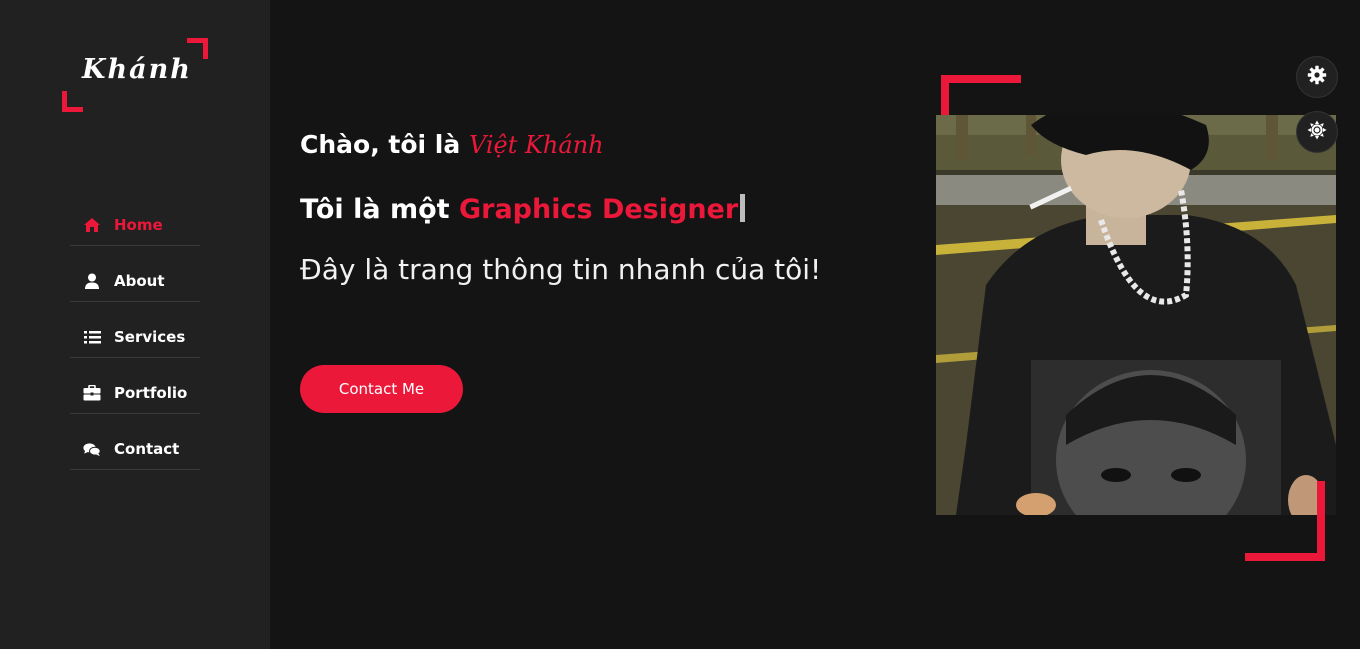 The width and height of the screenshot is (1360, 649). I want to click on comments-icon, so click(92, 449).